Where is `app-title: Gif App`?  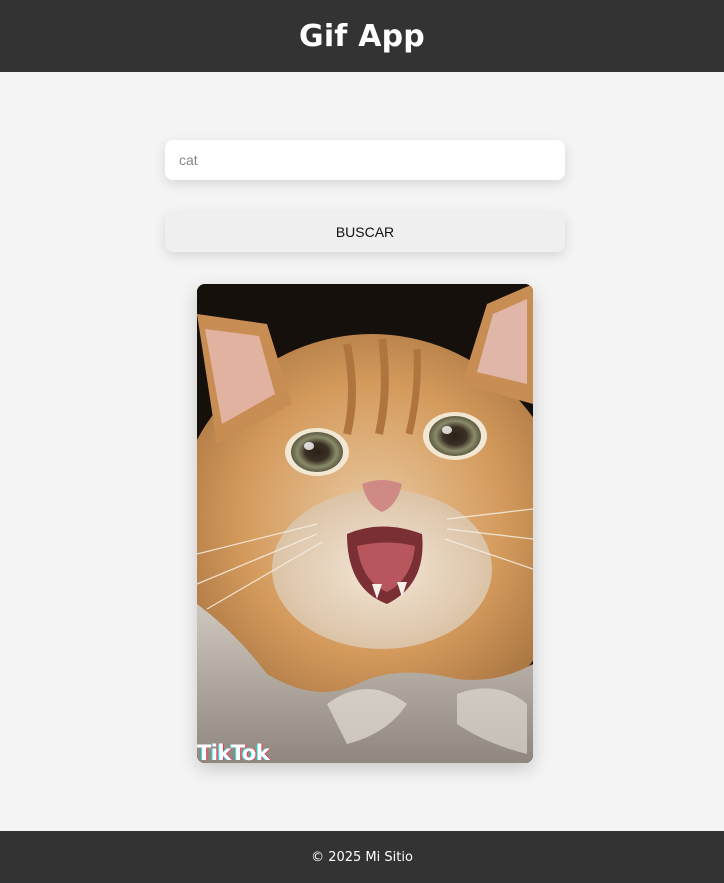 app-title: Gif App is located at coordinates (362, 36).